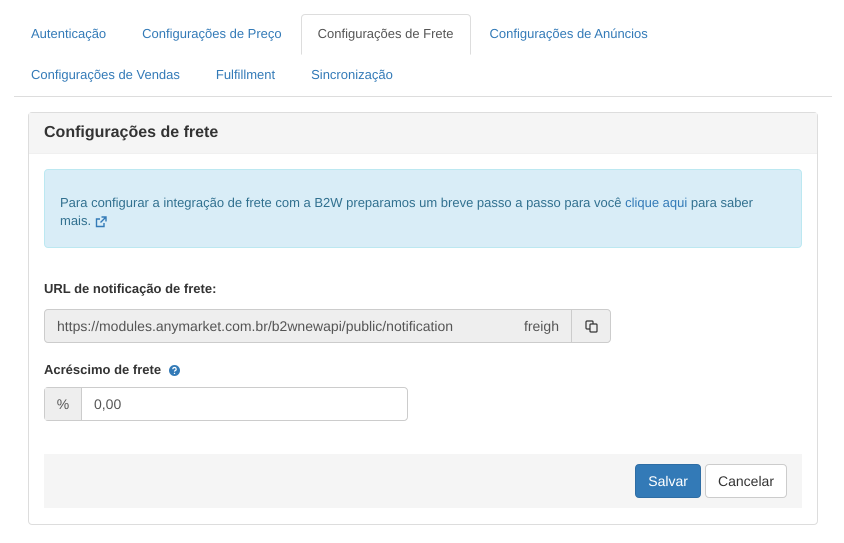 This screenshot has height=543, width=844. I want to click on panel-title: Configurações de frete, so click(423, 133).